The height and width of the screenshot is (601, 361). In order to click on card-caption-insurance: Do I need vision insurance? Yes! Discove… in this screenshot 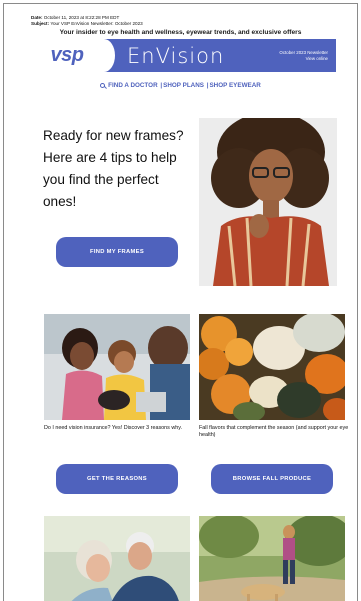, I will do `click(113, 428)`.